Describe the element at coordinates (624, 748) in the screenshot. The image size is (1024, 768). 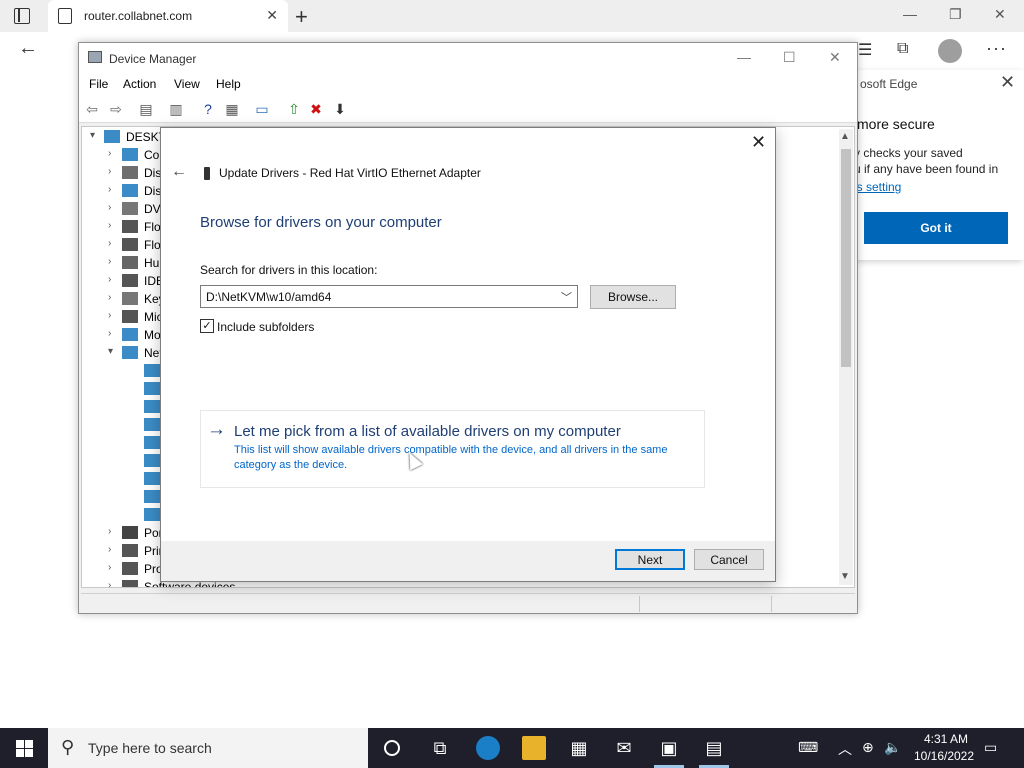
I see `mail-icon: ✉` at that location.